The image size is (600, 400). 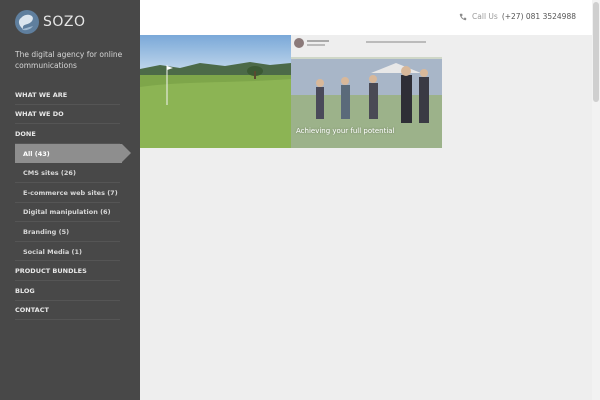 I want to click on sozo-logo-icon, so click(x=27, y=22).